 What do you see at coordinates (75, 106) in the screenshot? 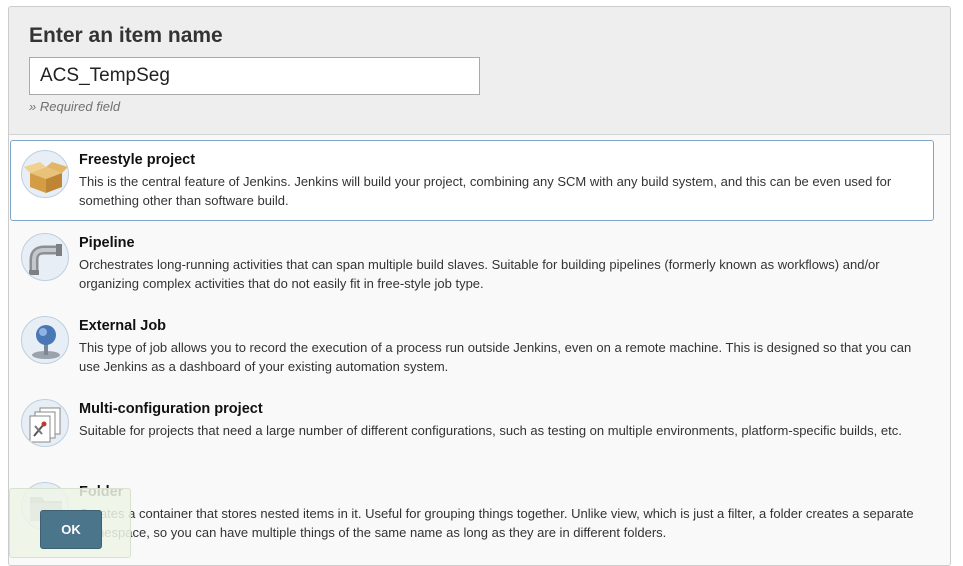
I see `required-field-note: » Required field` at bounding box center [75, 106].